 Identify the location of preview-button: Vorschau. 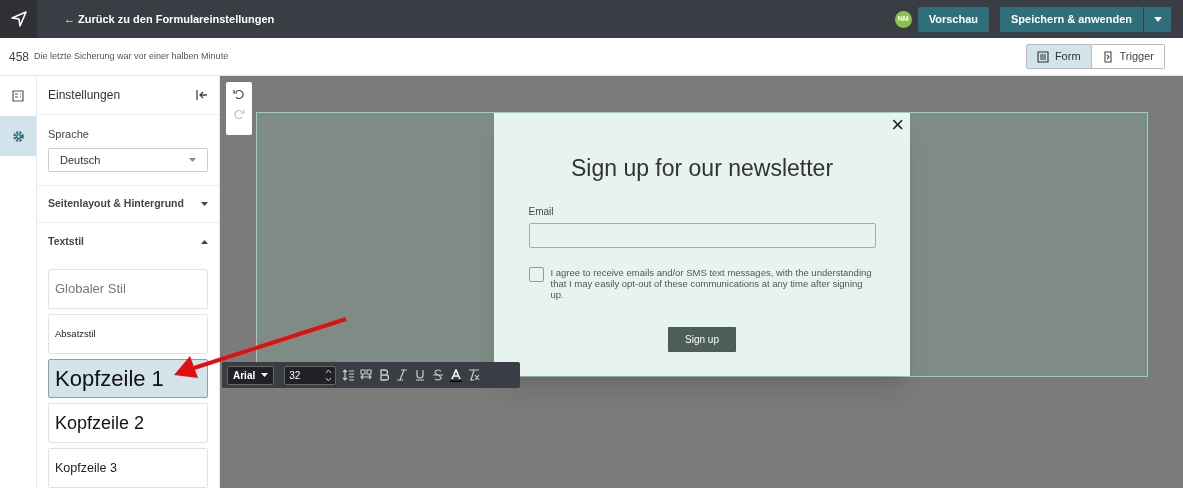
(953, 19).